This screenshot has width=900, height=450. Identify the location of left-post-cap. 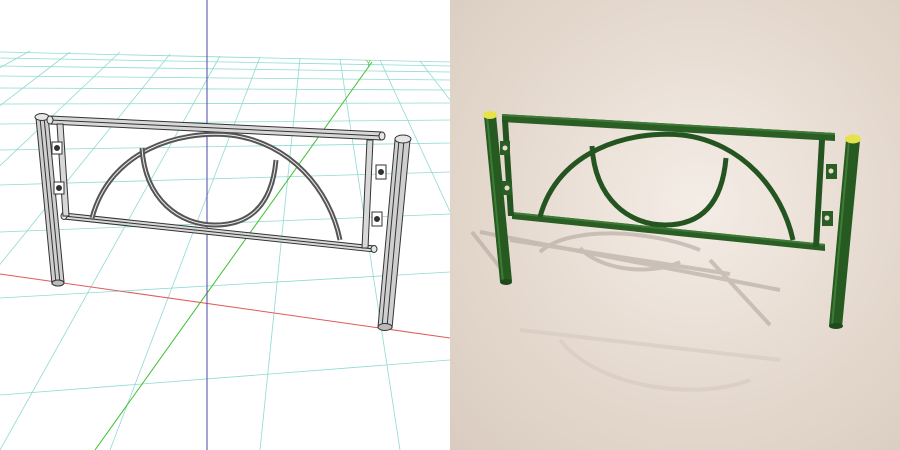
(490, 115).